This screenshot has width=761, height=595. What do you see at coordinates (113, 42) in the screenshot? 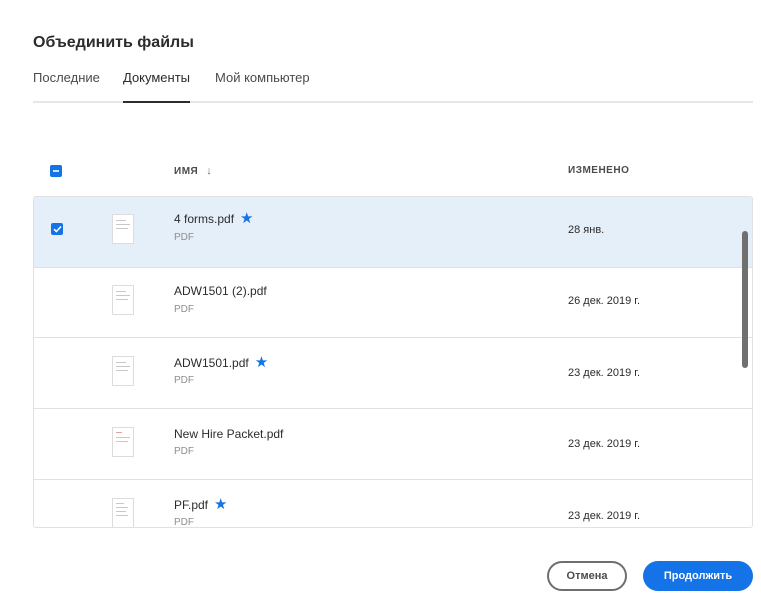
I see `dialog-title: Объединить файлы` at bounding box center [113, 42].